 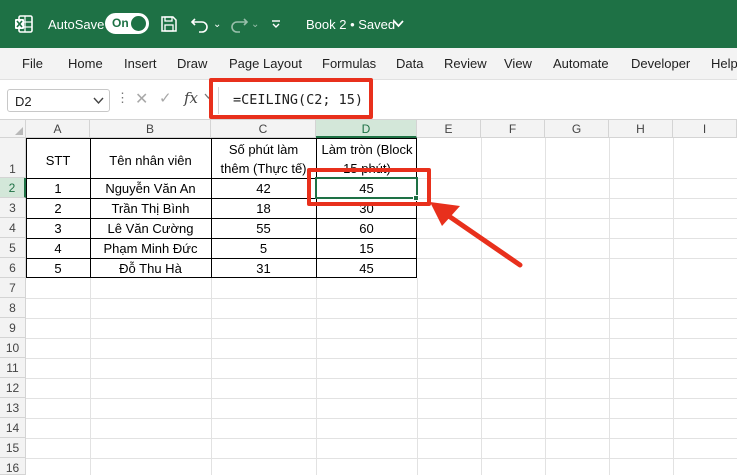 I want to click on cell-d4: 60, so click(x=366, y=229).